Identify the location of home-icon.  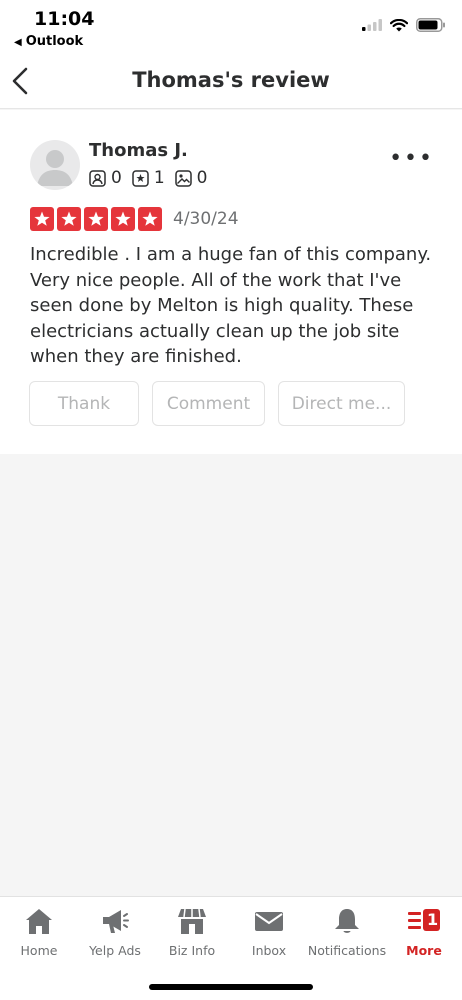
(39, 921).